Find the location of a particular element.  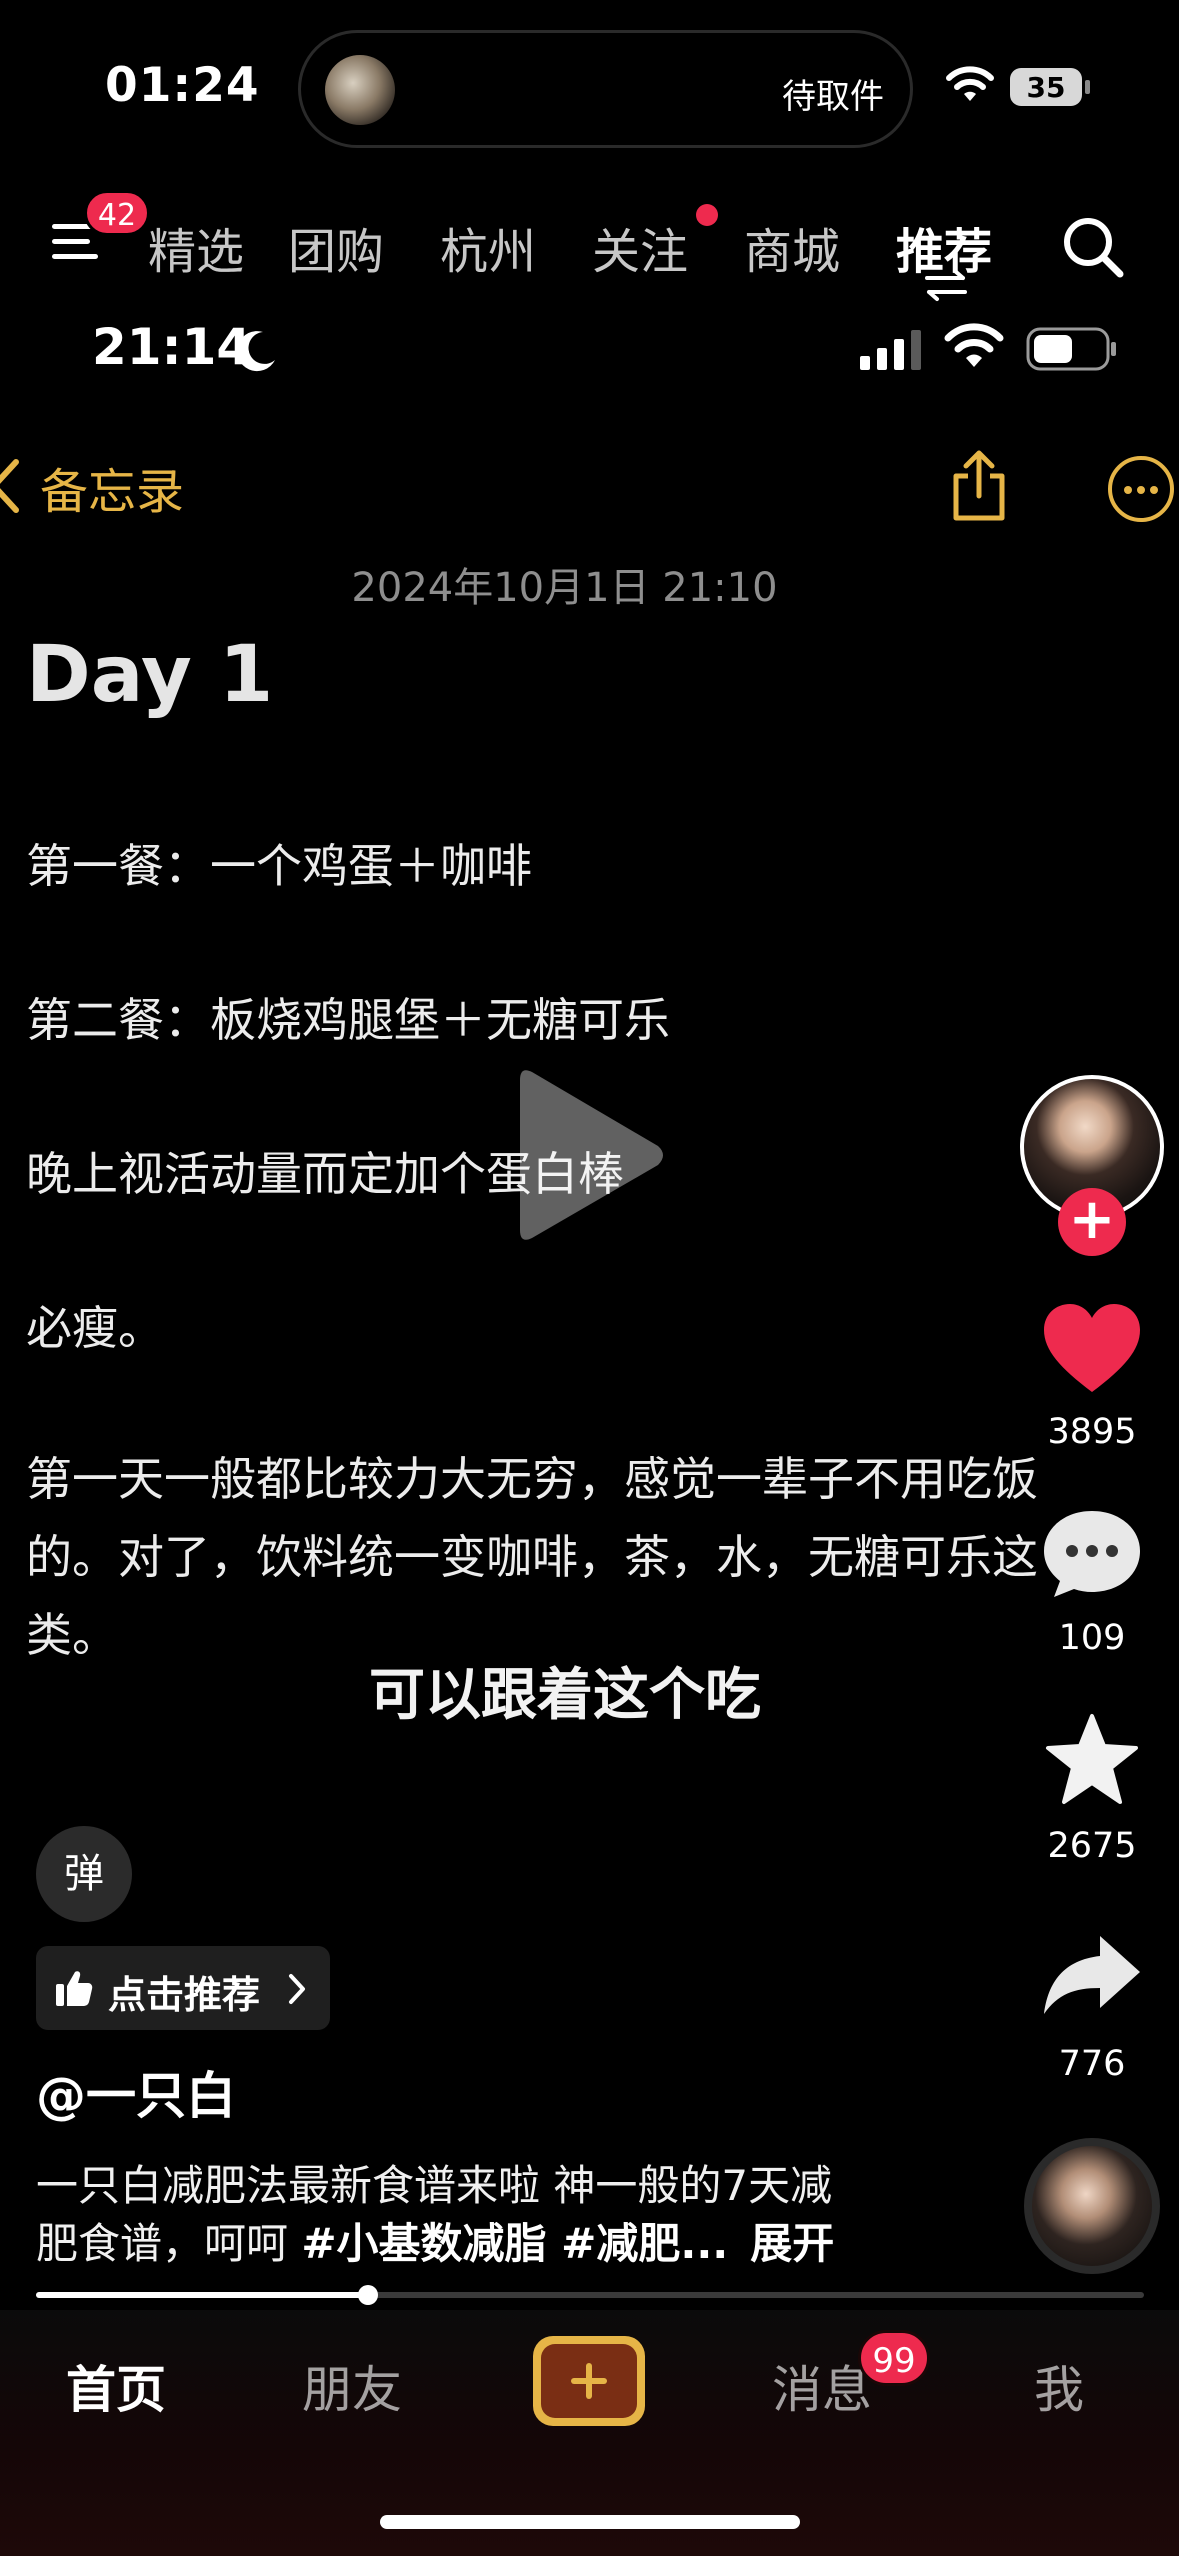

video-inner-time: 21:14 is located at coordinates (172, 347).